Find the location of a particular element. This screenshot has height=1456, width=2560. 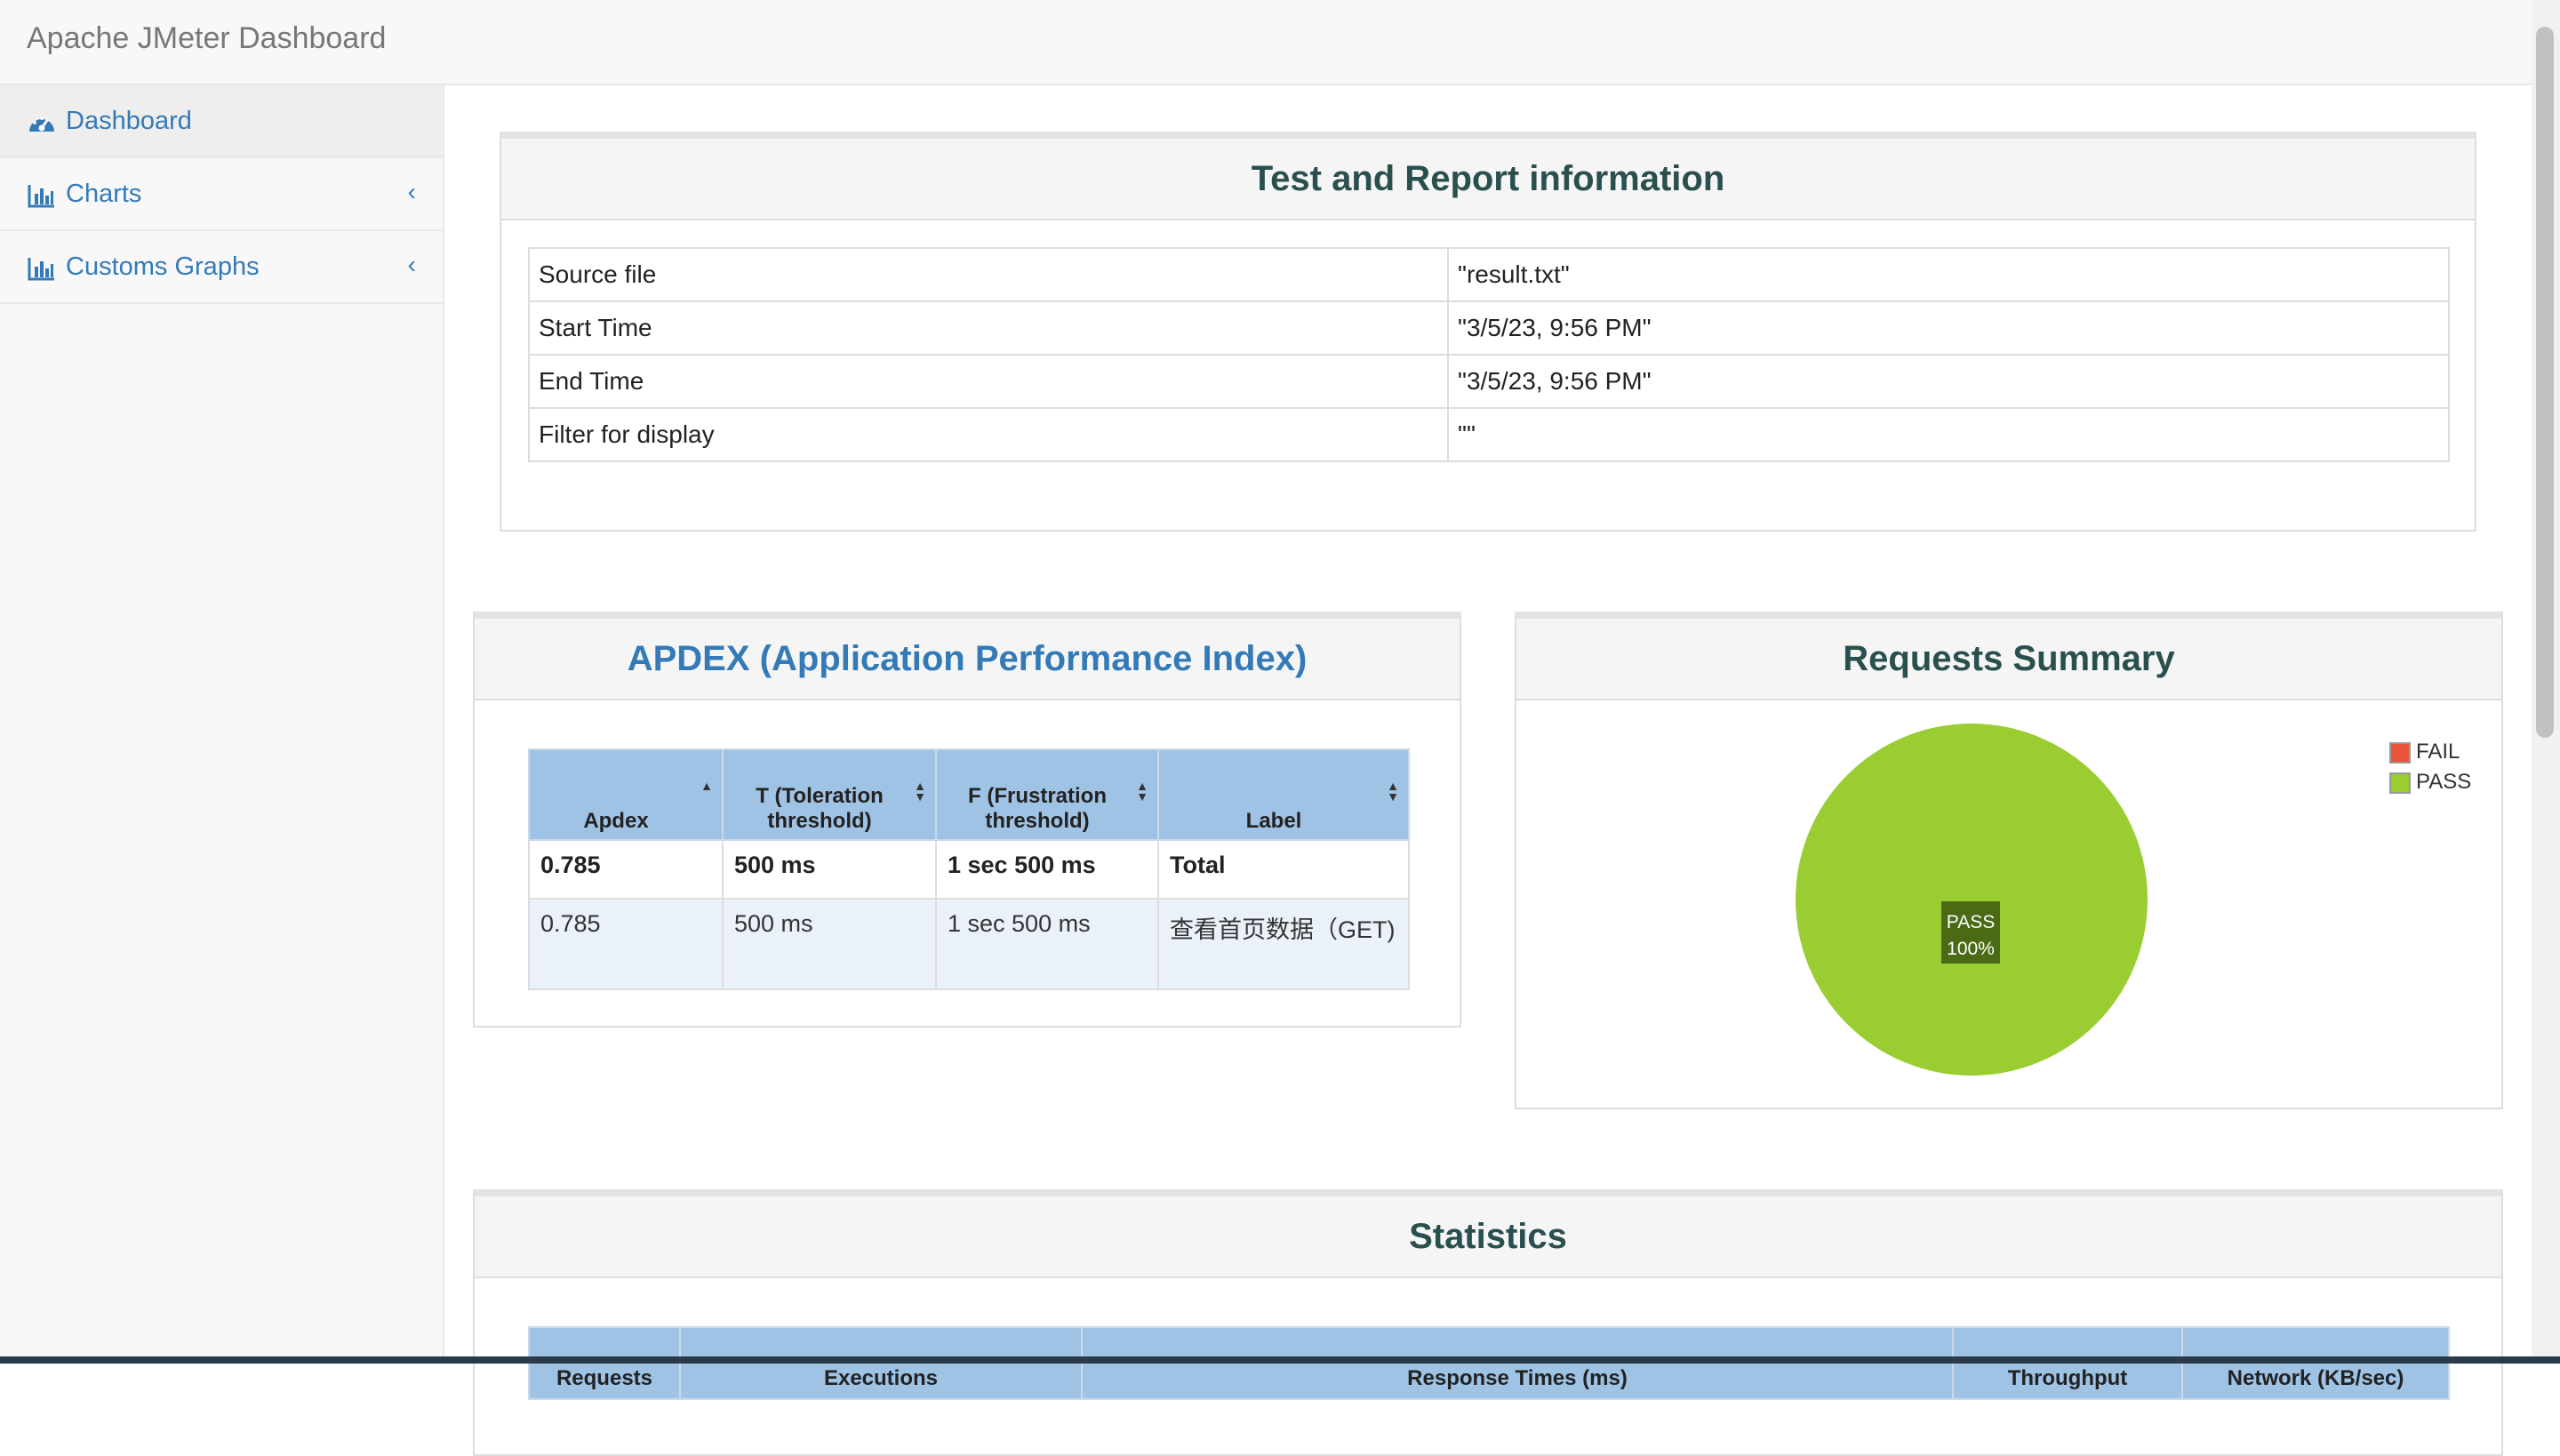

panel-title: Requests Summary is located at coordinates (2008, 659).